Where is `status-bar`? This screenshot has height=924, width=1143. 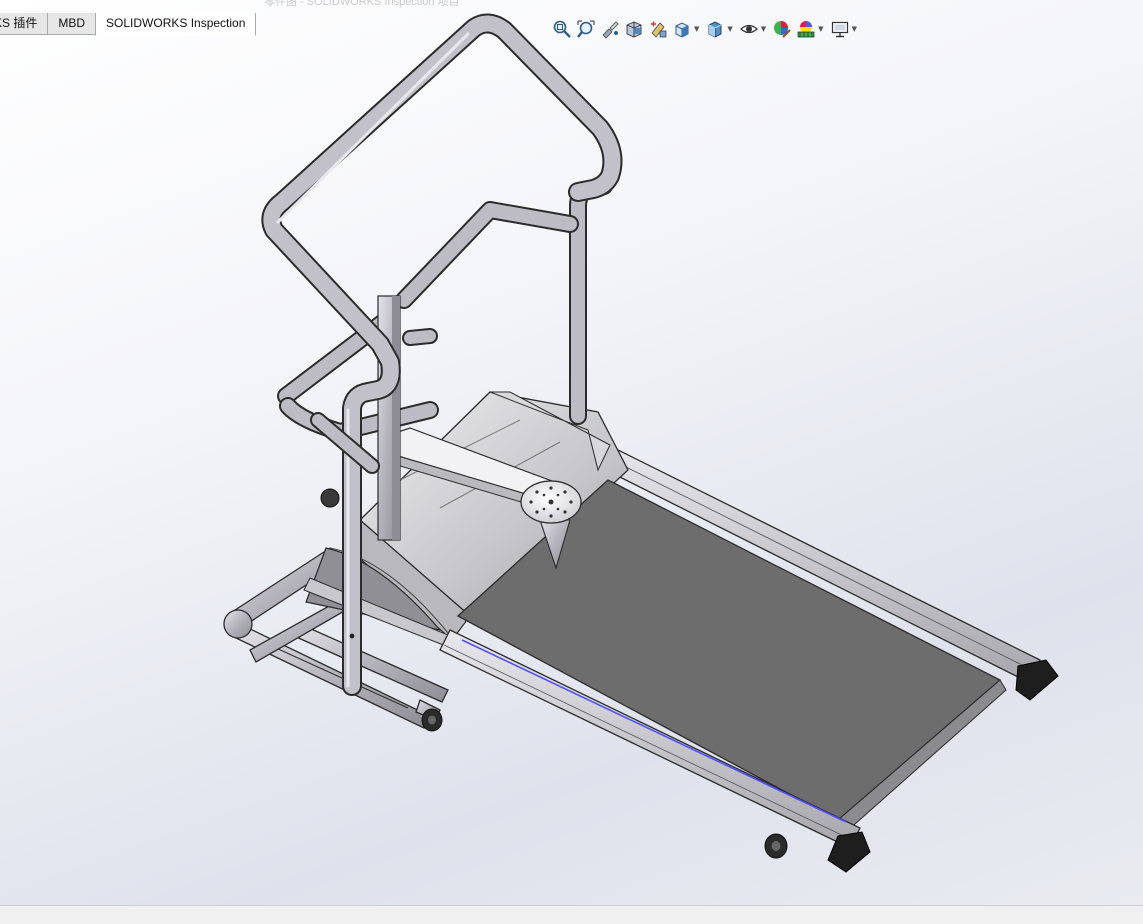
status-bar is located at coordinates (571, 914).